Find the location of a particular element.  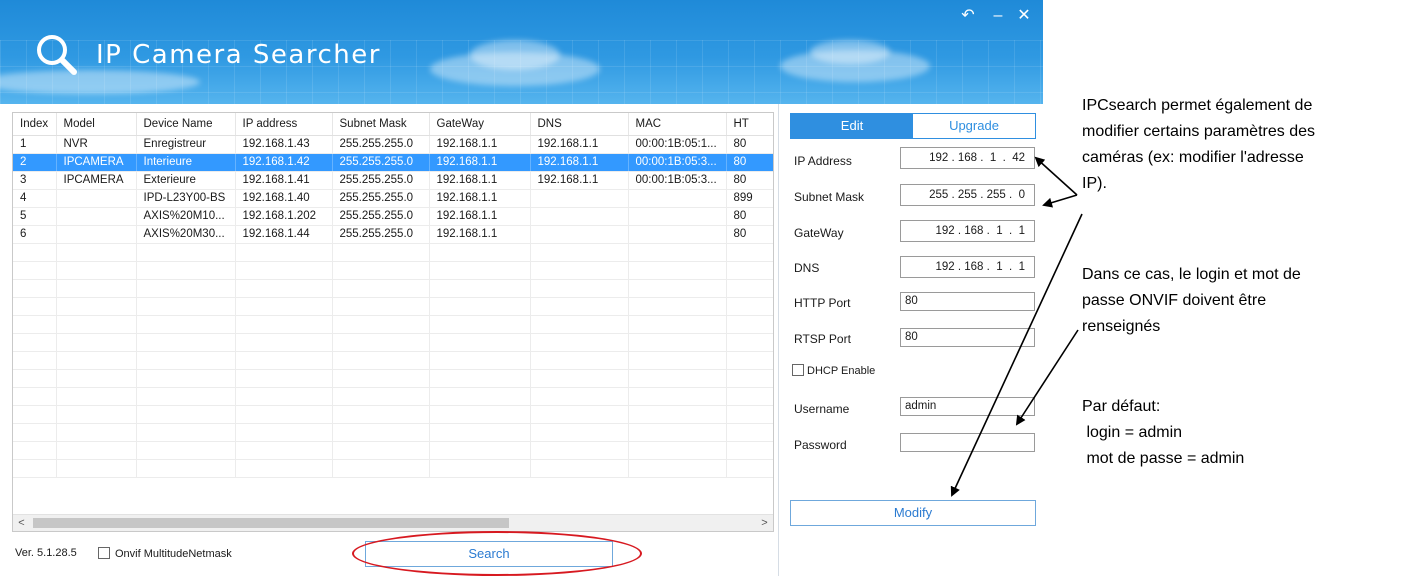

annotation-arrows is located at coordinates (1016, 326).